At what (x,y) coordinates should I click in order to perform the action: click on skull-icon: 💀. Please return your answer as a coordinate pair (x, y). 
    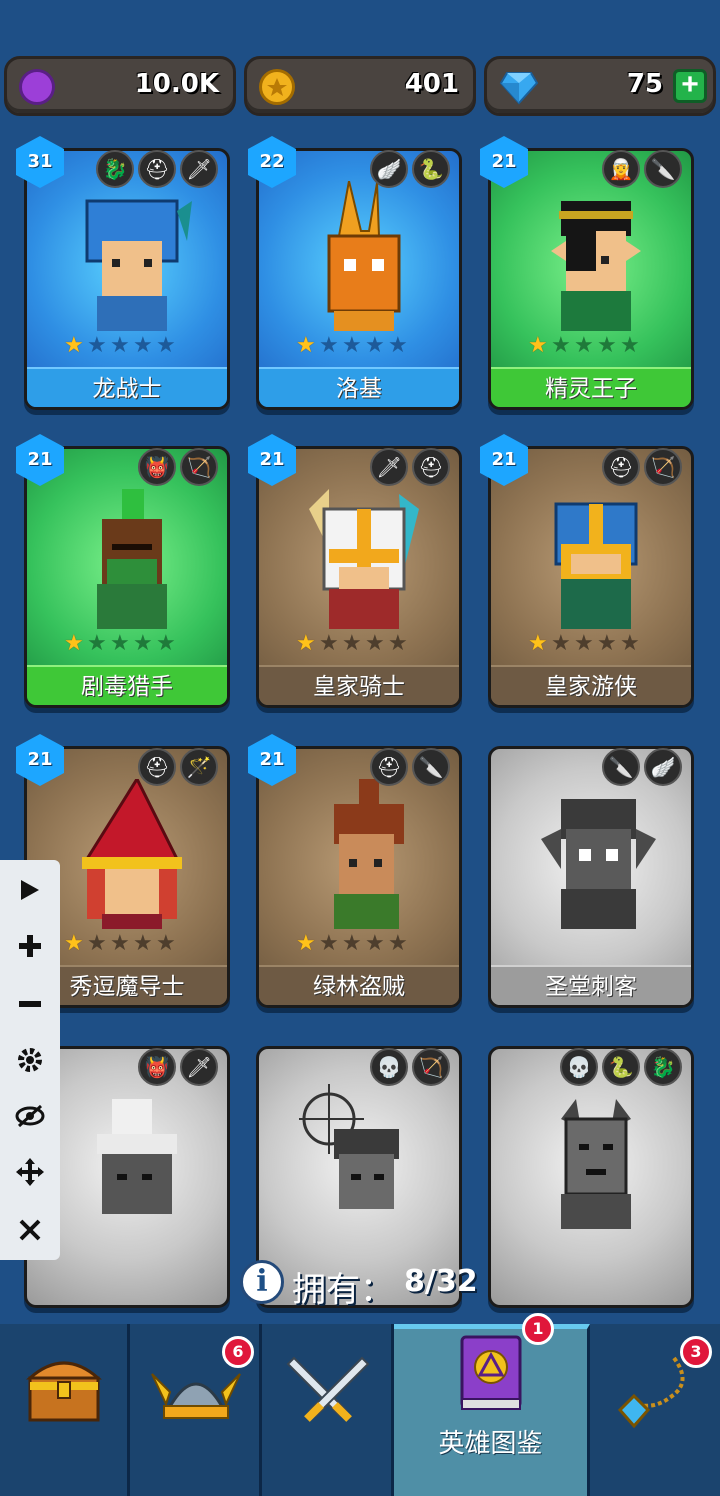
    Looking at the image, I should click on (579, 1067).